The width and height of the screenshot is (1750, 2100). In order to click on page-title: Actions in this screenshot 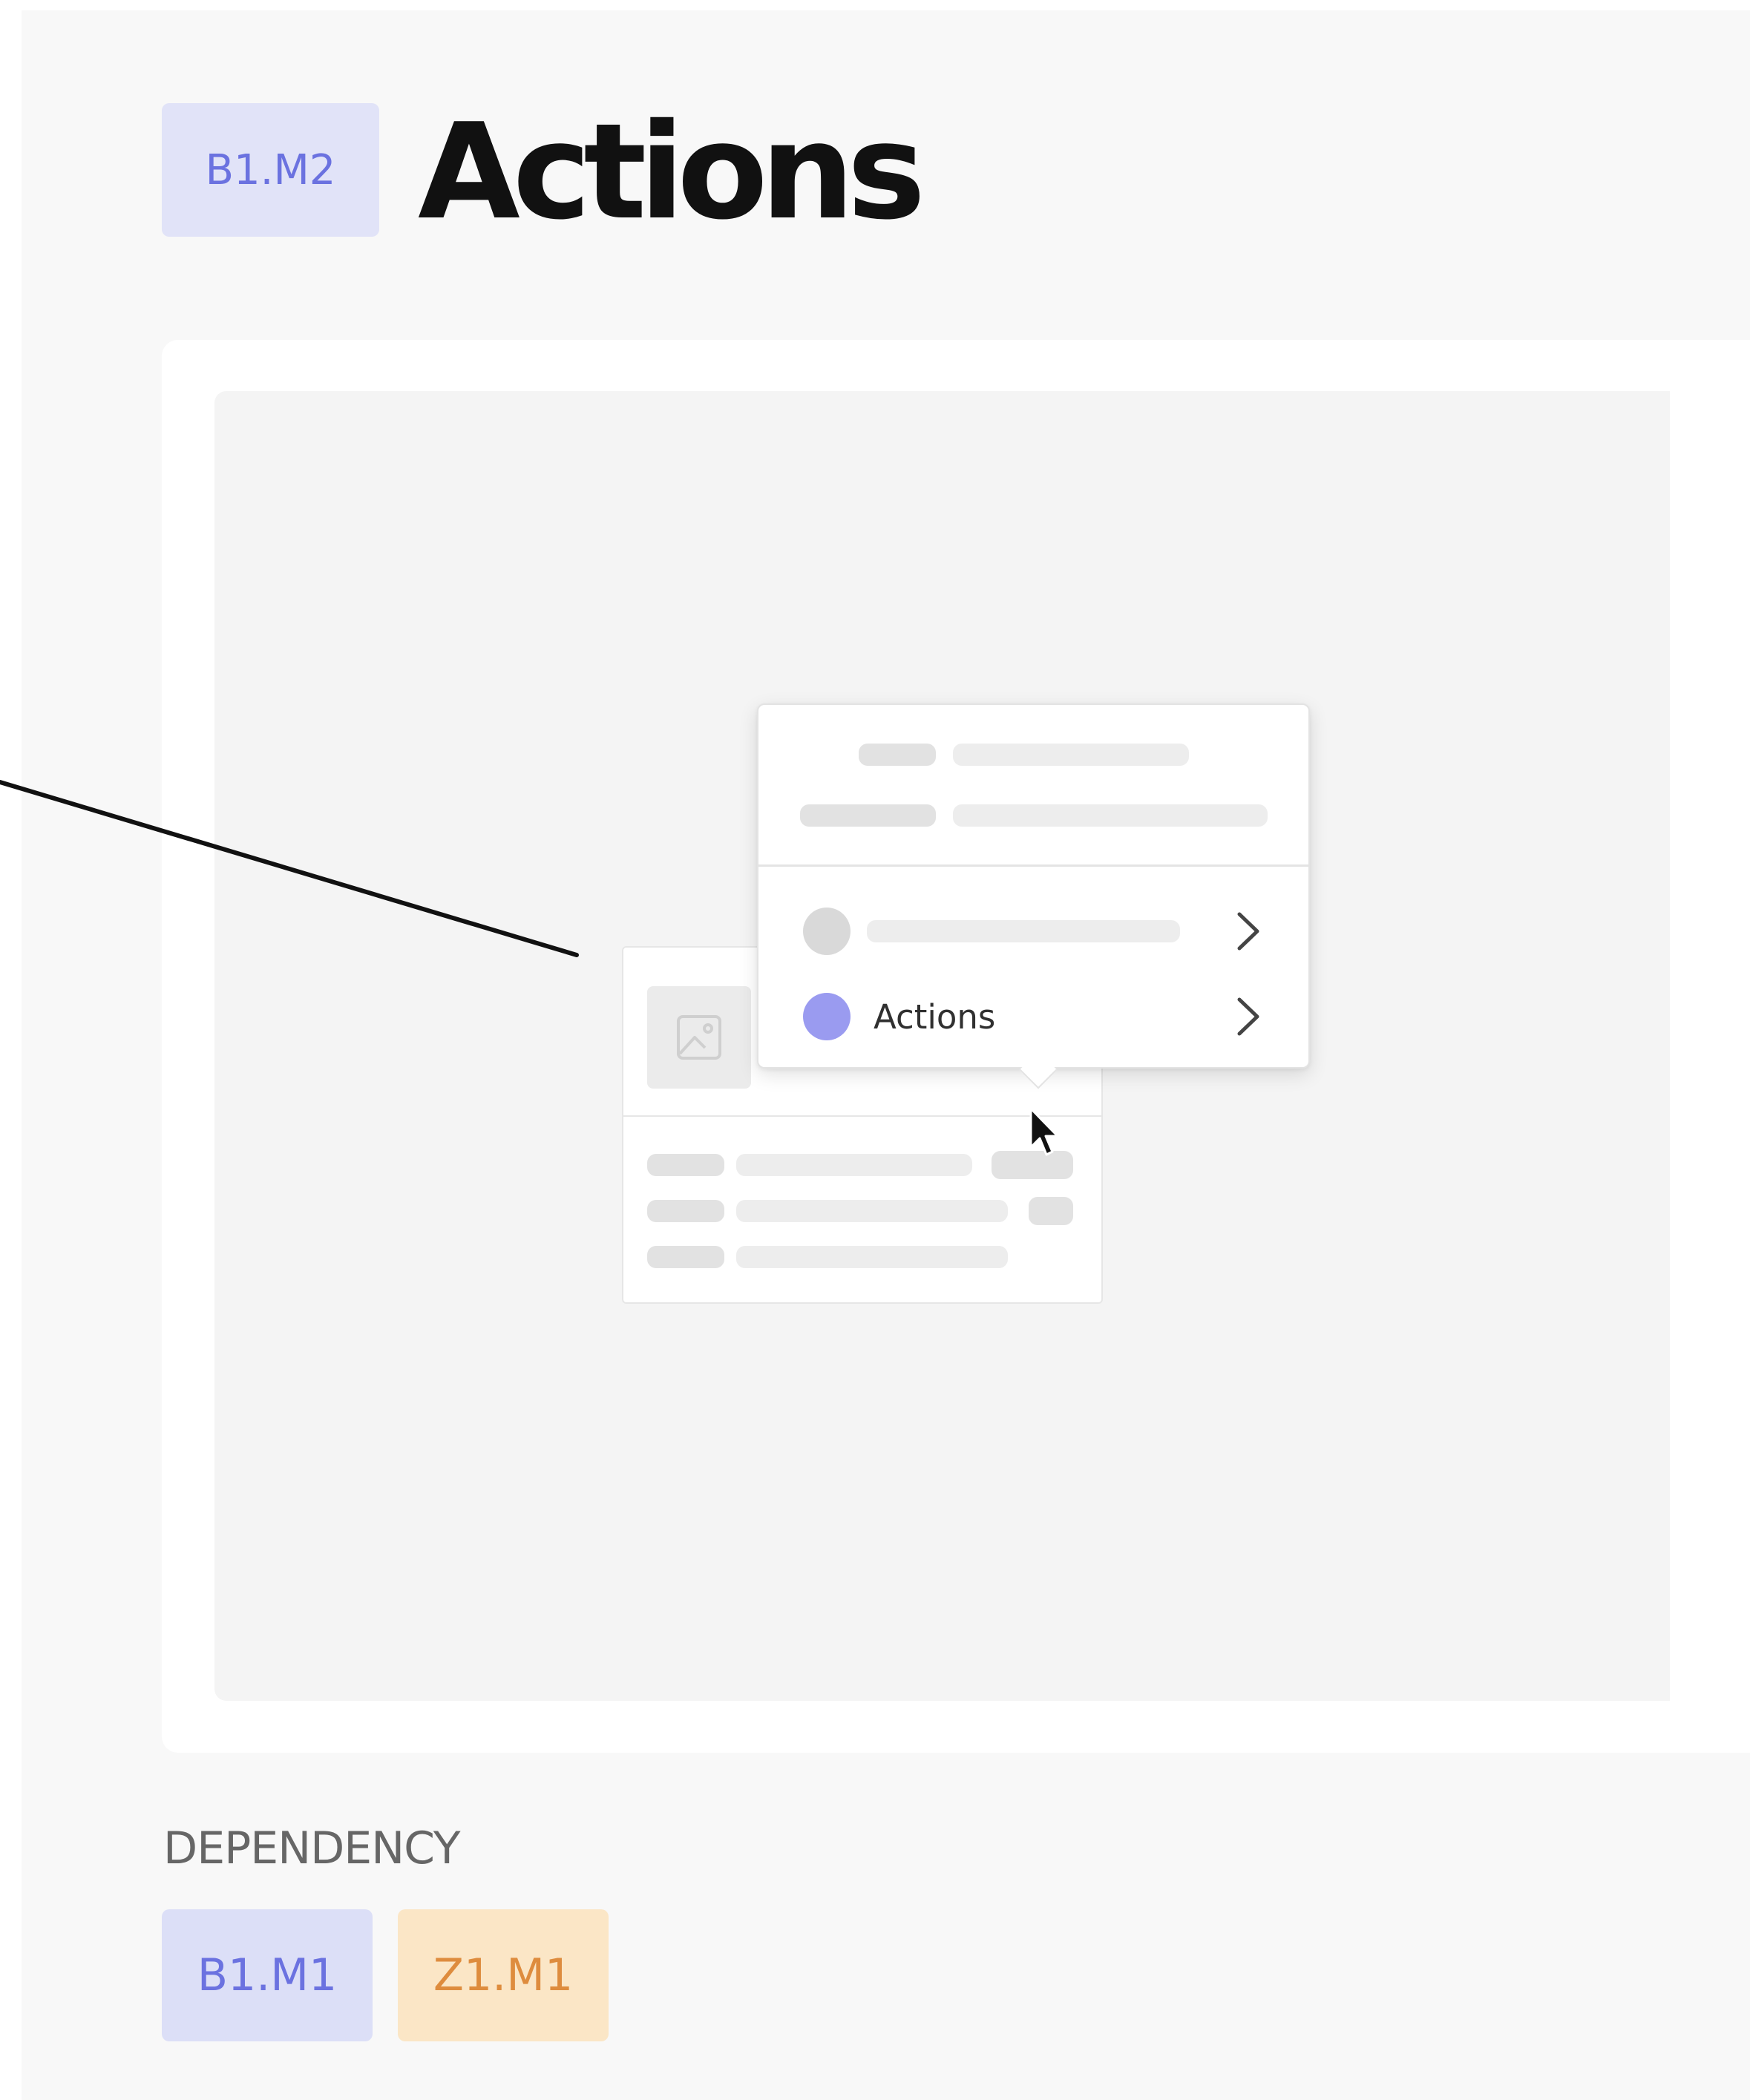, I will do `click(671, 172)`.